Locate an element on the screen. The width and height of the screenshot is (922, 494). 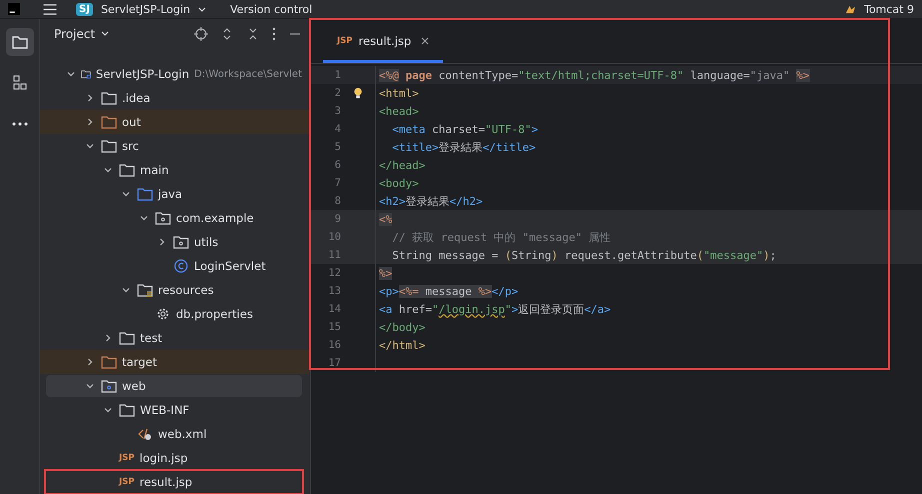
tree-item: WEB-INF is located at coordinates (174, 410).